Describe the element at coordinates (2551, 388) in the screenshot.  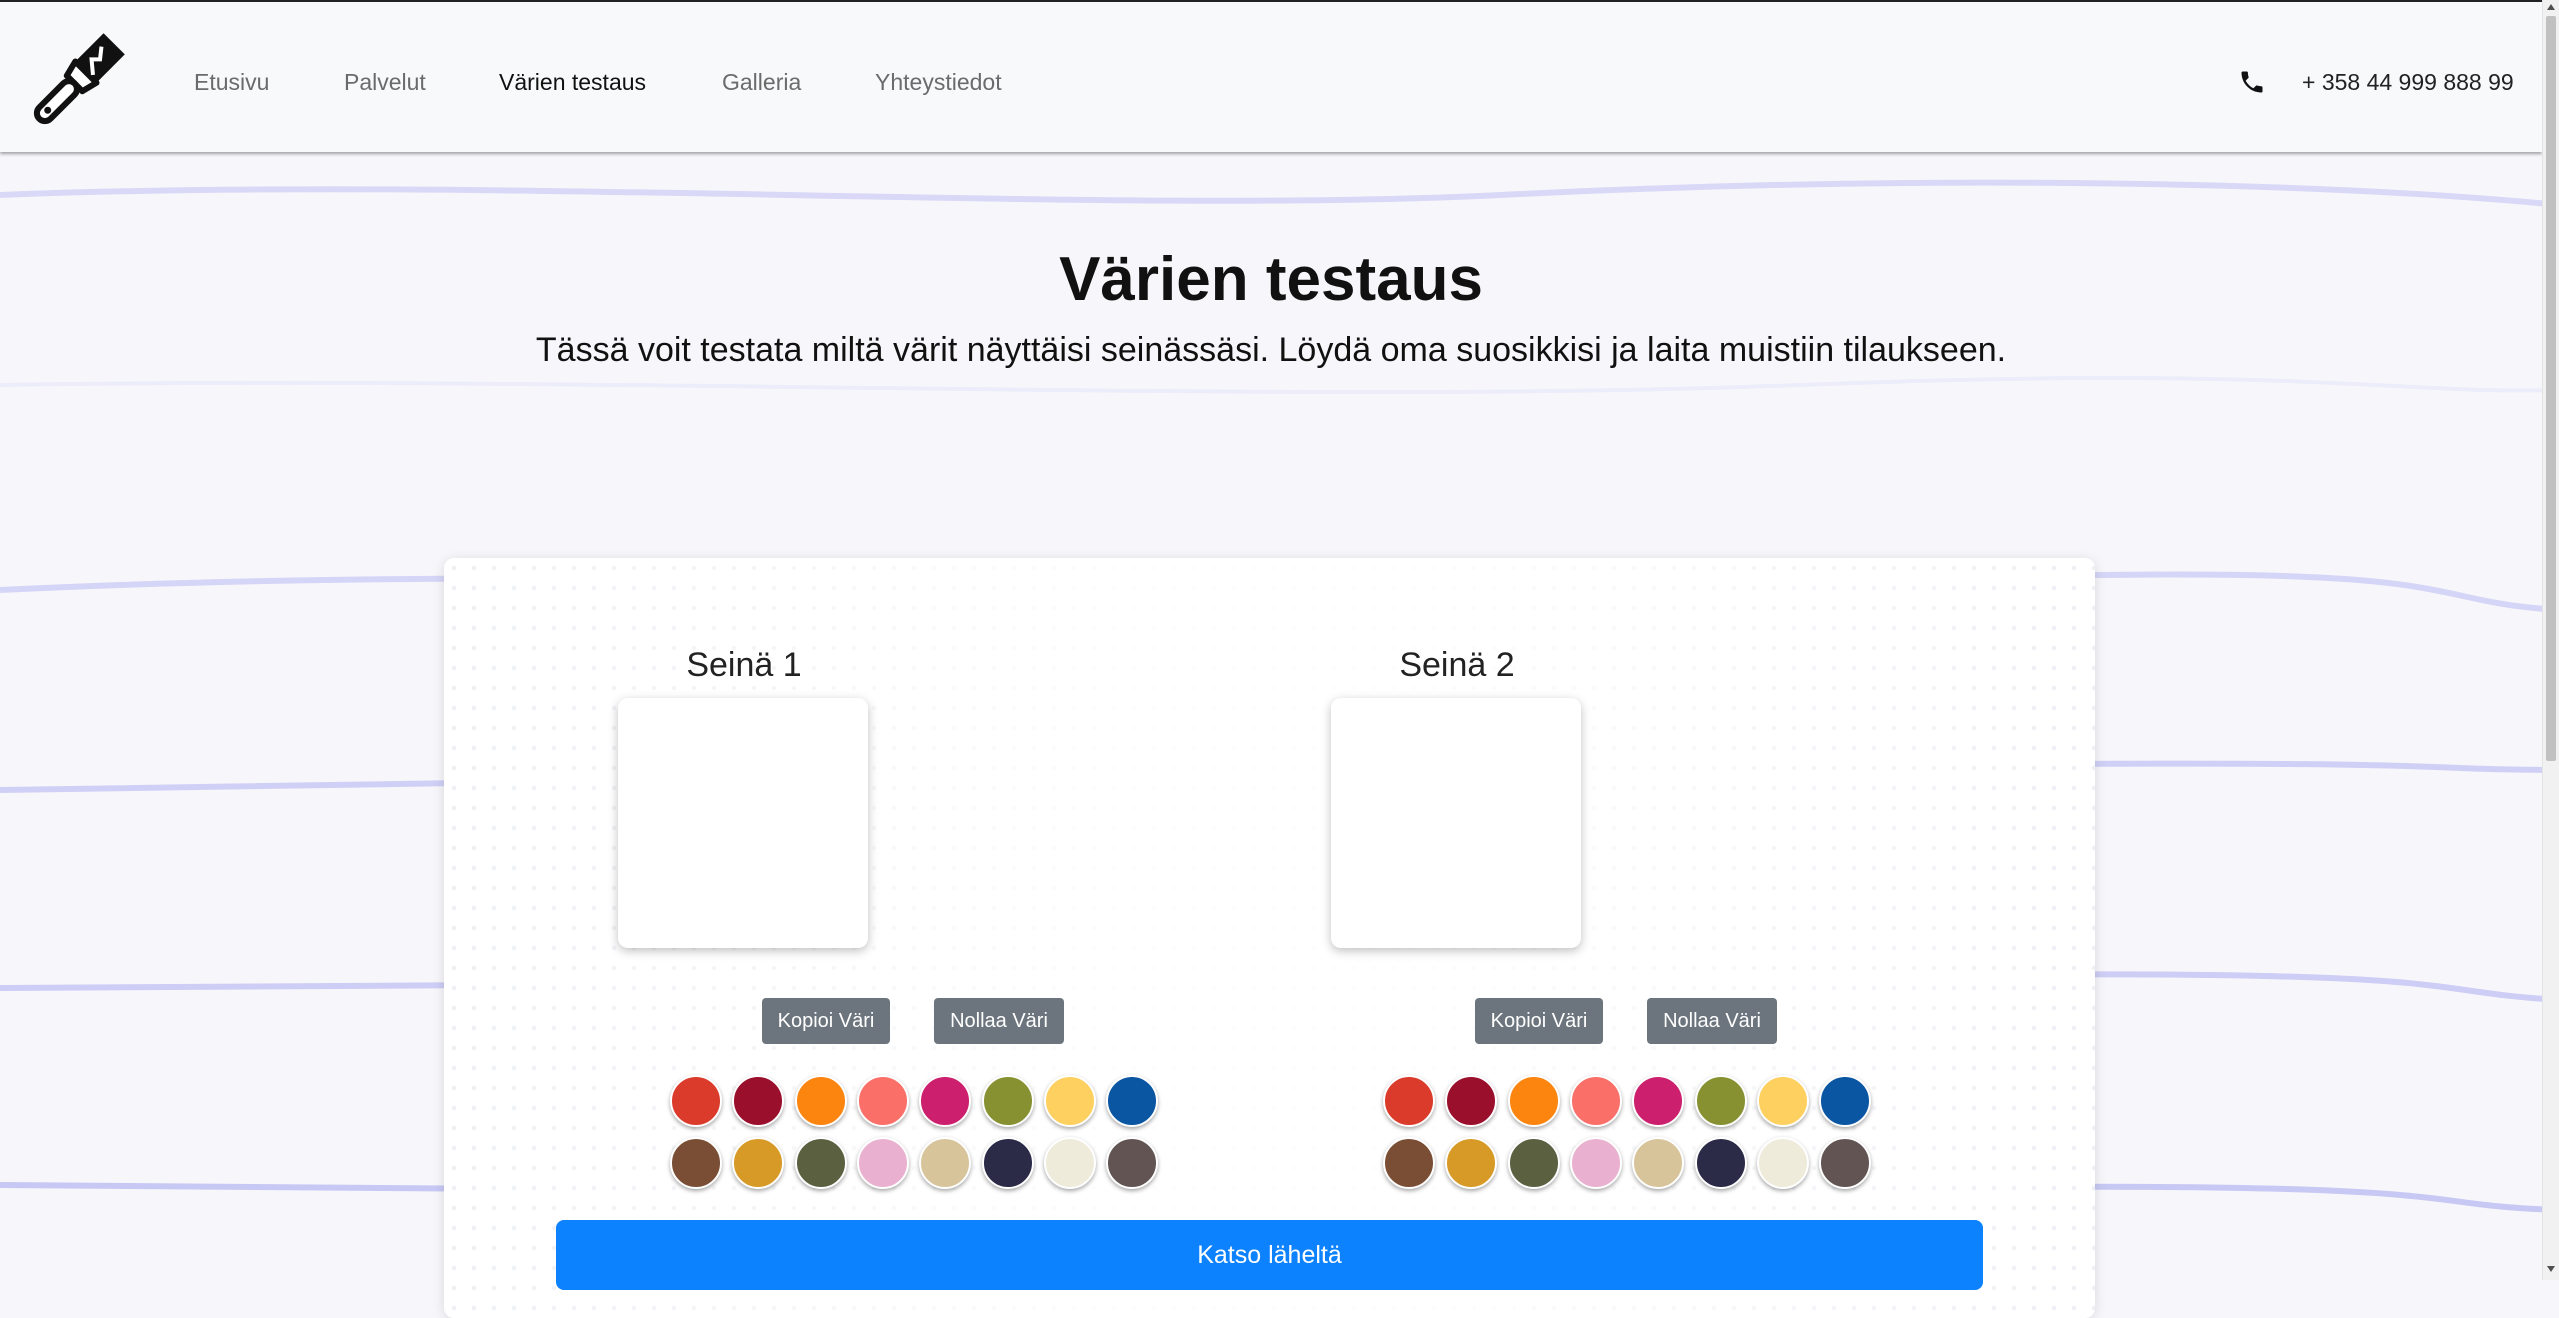
I see `scroll-thumb` at that location.